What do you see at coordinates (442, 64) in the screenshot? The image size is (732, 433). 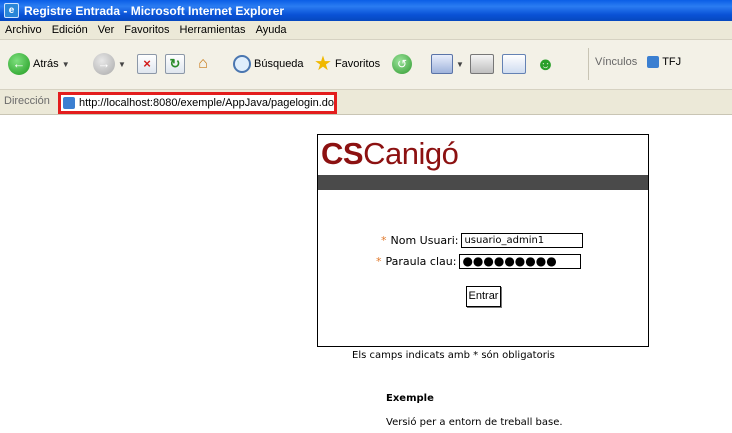 I see `mail-icon` at bounding box center [442, 64].